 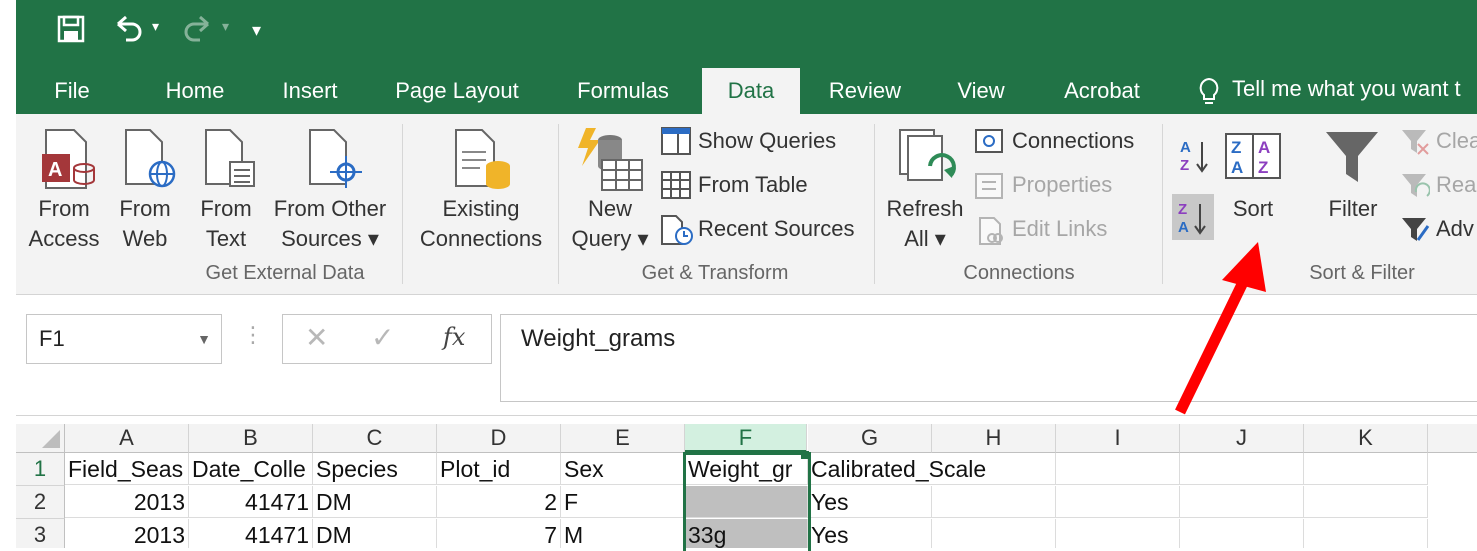 What do you see at coordinates (499, 502) in the screenshot?
I see `cell-d2: 2` at bounding box center [499, 502].